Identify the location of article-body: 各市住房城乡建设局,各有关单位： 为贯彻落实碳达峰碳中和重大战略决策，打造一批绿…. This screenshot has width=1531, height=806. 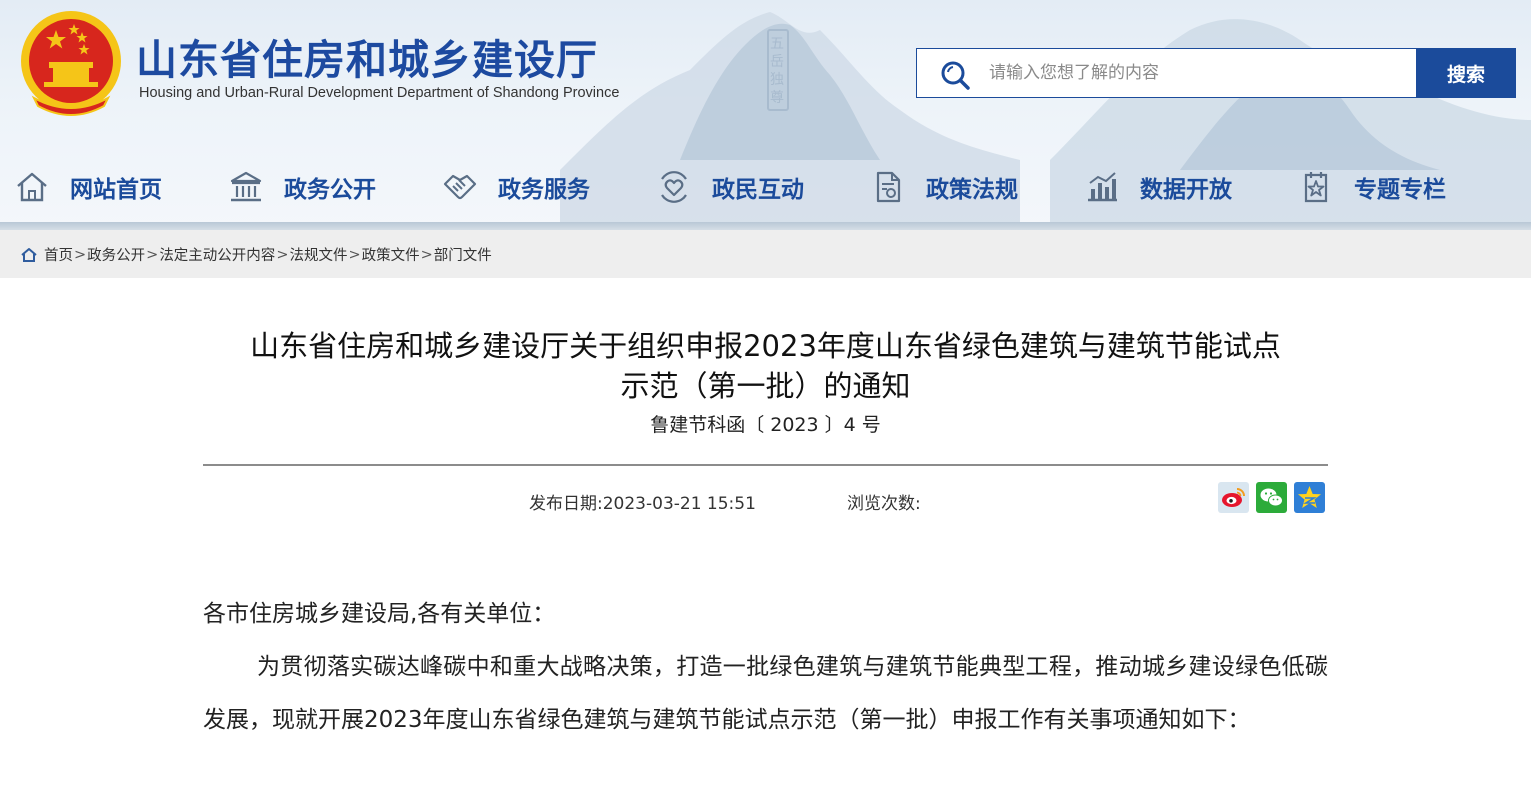
(765, 667).